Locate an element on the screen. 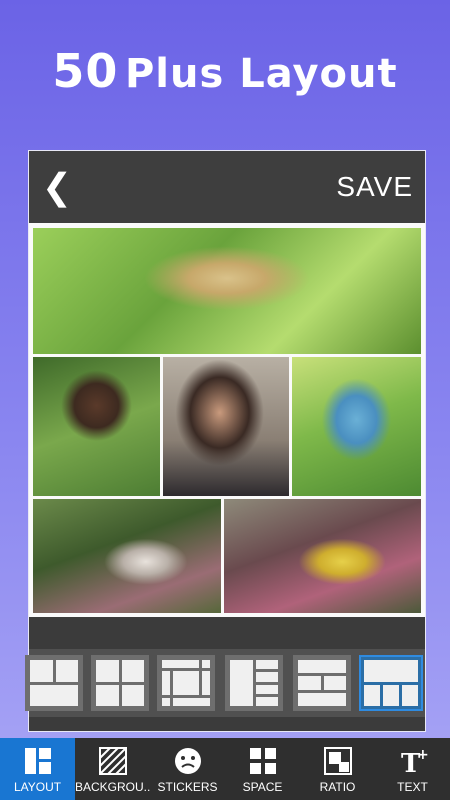  space-grid-icon is located at coordinates (262, 761).